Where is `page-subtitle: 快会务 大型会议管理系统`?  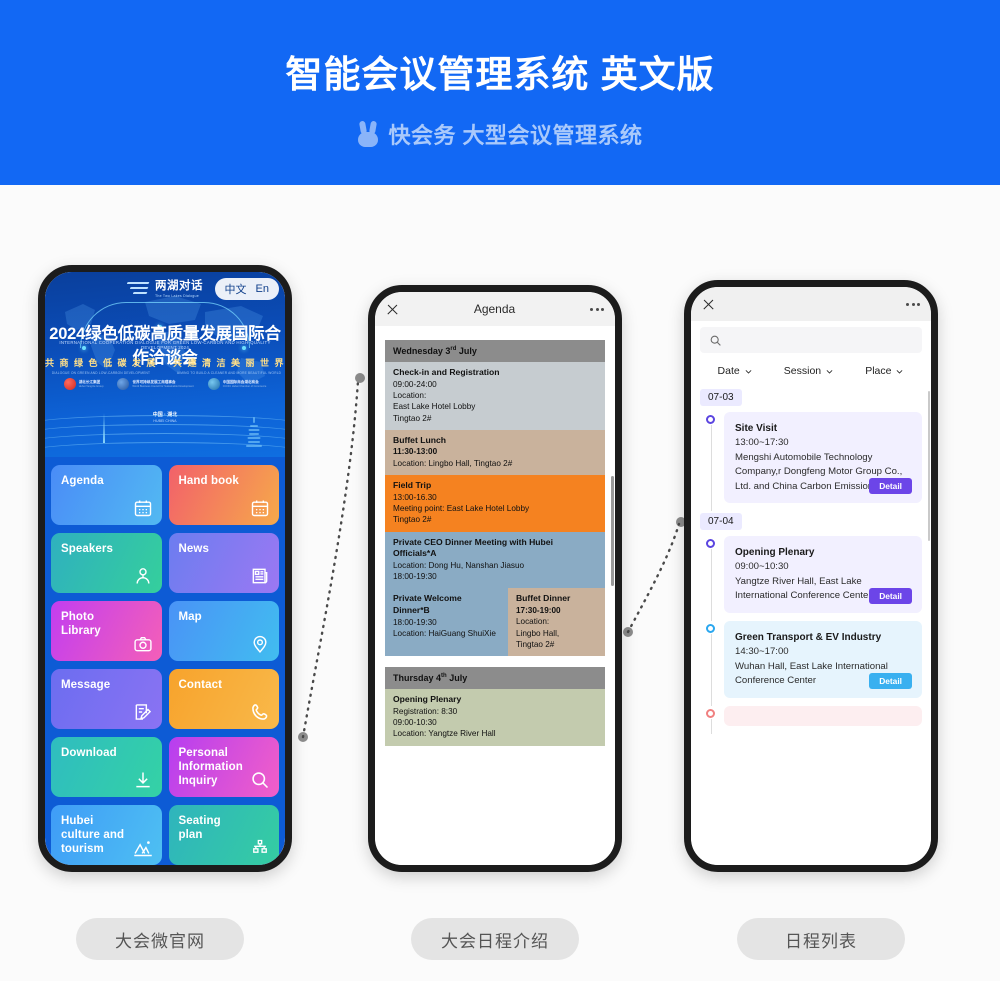
page-subtitle: 快会务 大型会议管理系统 is located at coordinates (515, 135).